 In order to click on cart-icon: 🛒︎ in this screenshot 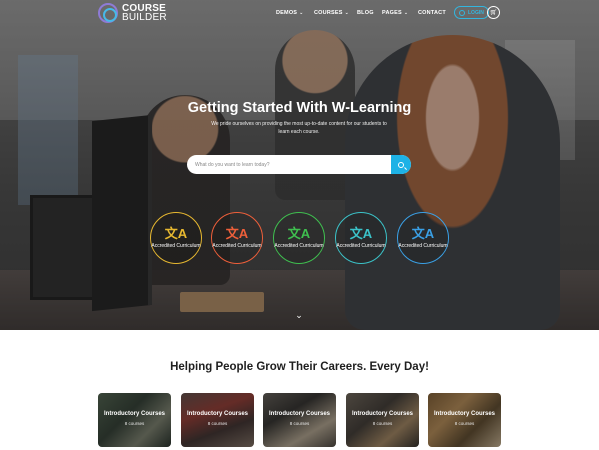, I will do `click(493, 13)`.